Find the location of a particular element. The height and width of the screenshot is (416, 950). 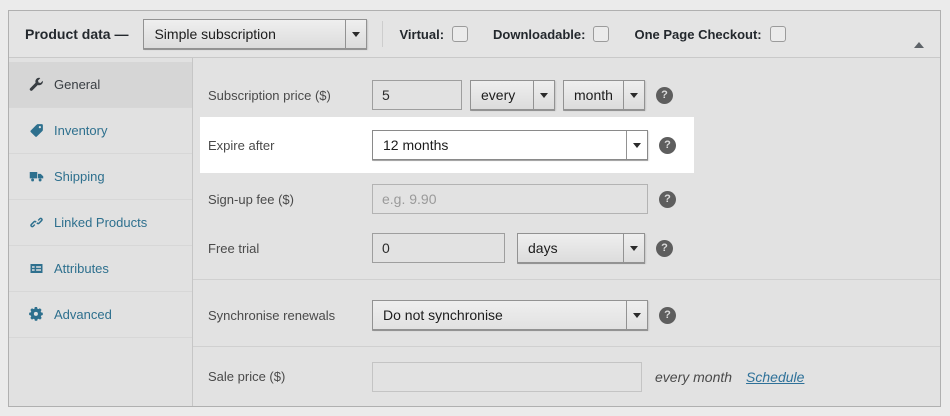

expire-after-row: Expire after 12 months ? is located at coordinates (566, 145).